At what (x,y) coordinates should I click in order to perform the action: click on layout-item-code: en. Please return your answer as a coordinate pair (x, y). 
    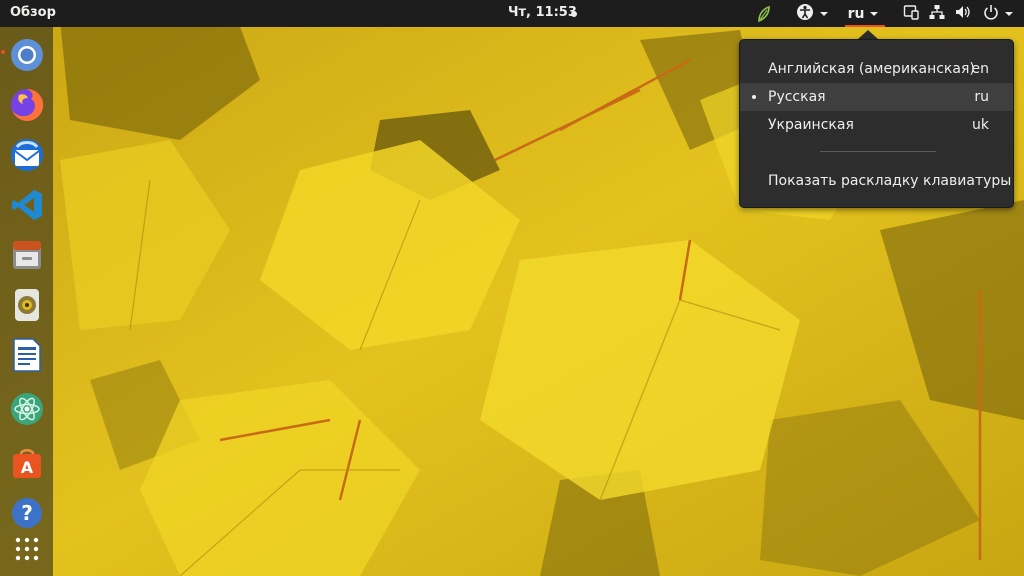
    Looking at the image, I should click on (980, 69).